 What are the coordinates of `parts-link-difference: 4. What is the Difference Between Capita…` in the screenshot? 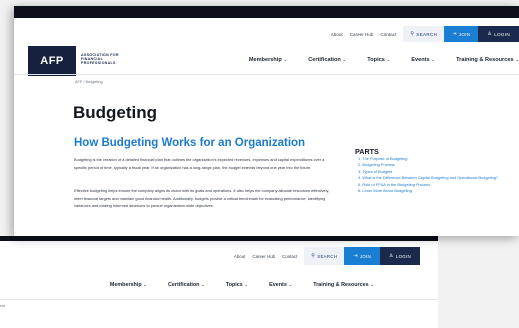 It's located at (438, 178).